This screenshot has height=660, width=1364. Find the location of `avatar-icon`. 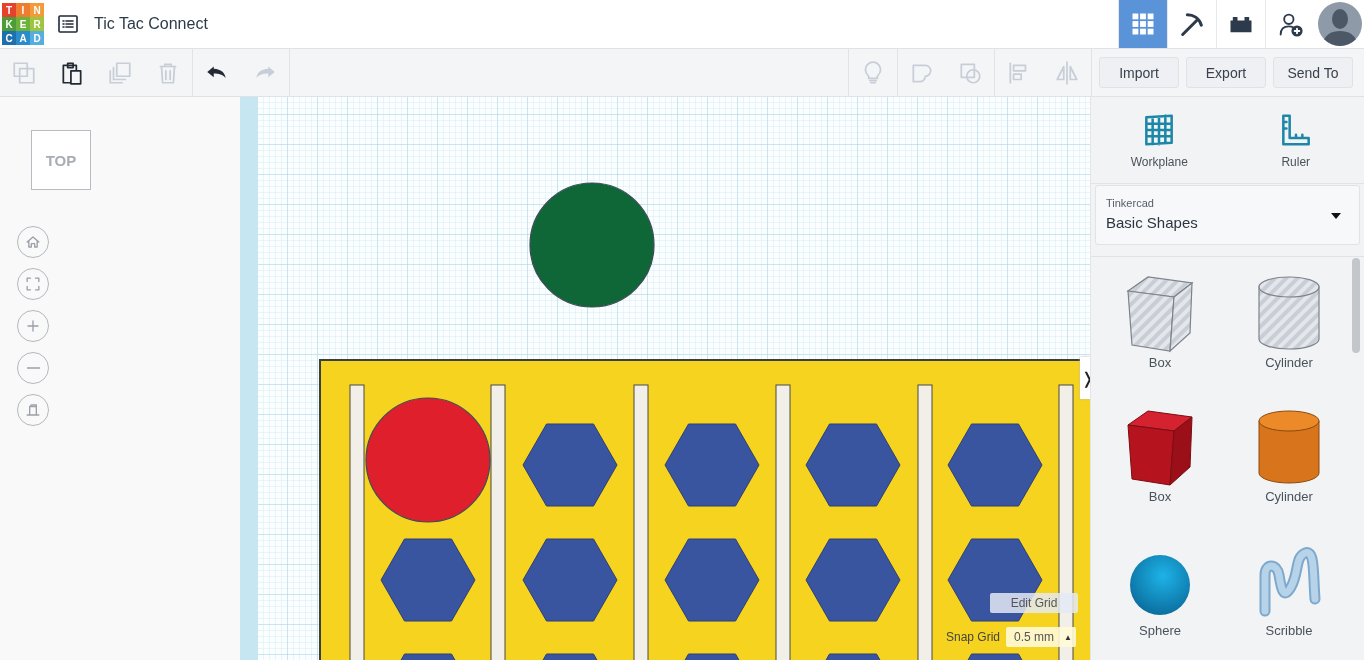

avatar-icon is located at coordinates (1340, 24).